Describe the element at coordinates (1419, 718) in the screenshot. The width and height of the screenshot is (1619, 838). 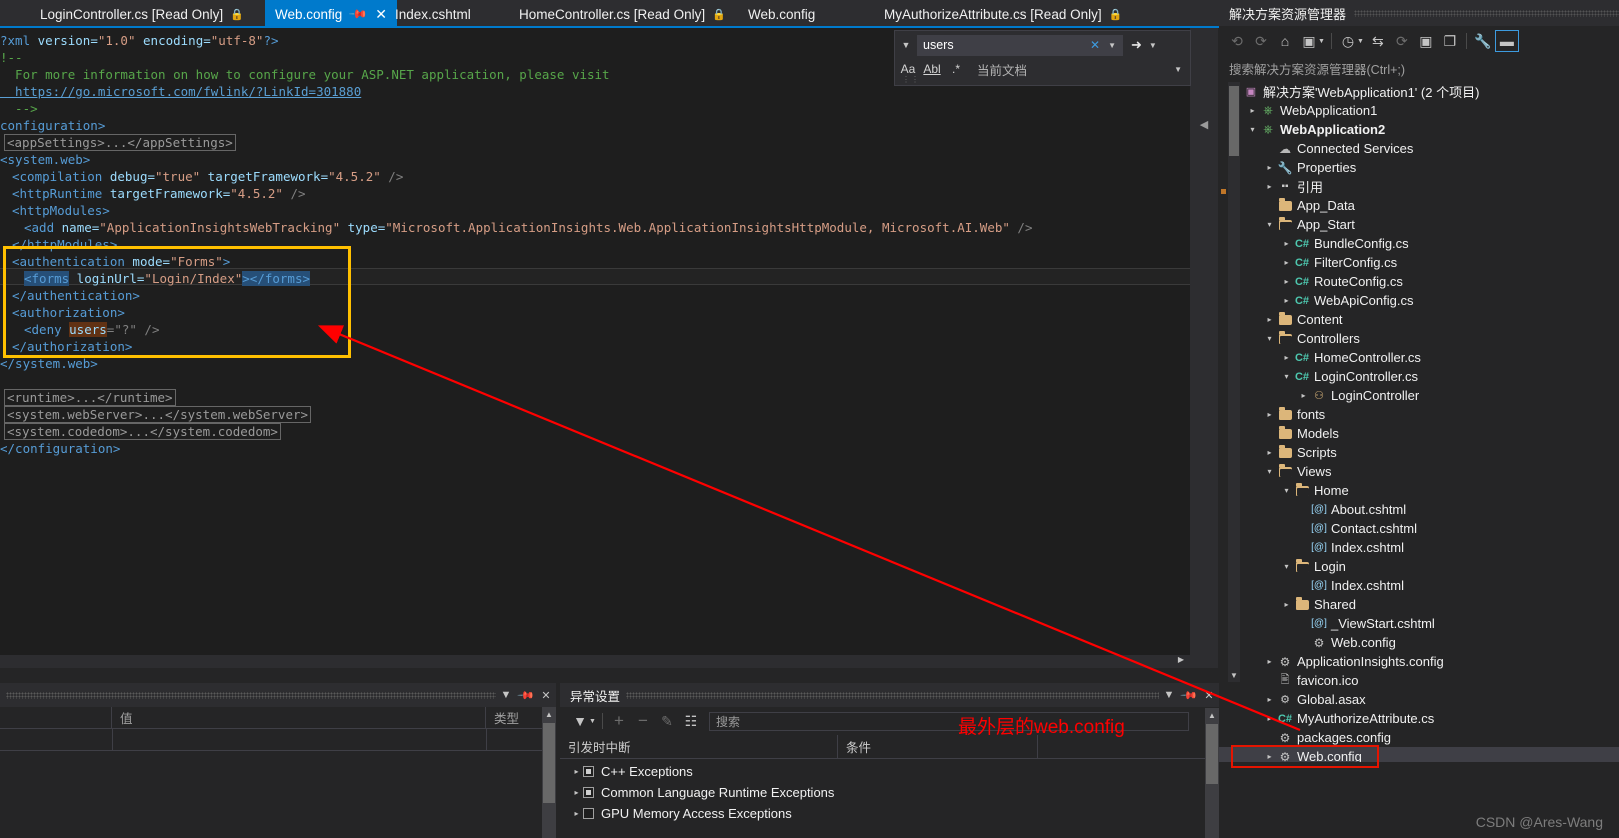
I see `tree-item: ▸ C# MyAuthorizeAttribute.cs` at that location.